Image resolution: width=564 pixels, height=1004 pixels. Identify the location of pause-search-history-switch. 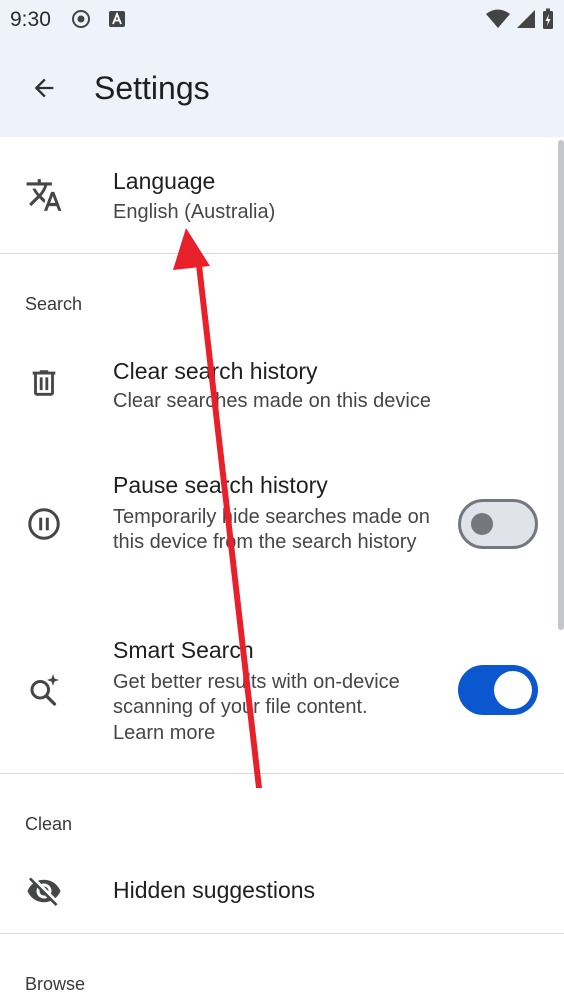
(498, 524).